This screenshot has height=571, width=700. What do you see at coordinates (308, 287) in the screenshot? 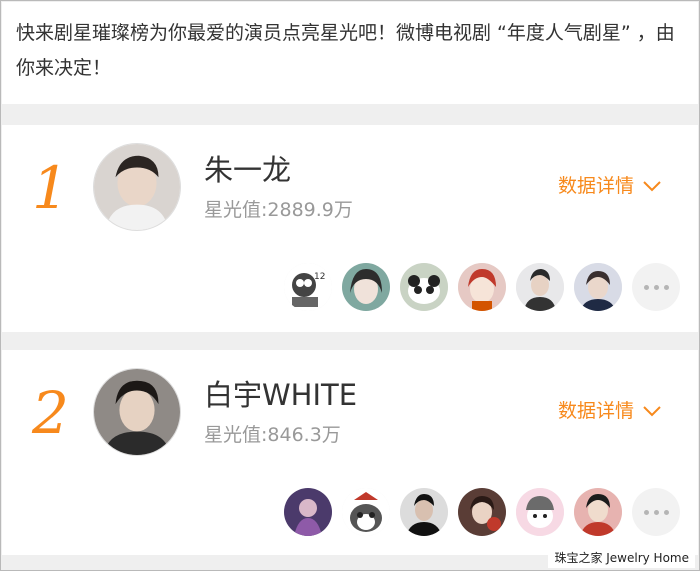
I see `fan-avatar: 12` at bounding box center [308, 287].